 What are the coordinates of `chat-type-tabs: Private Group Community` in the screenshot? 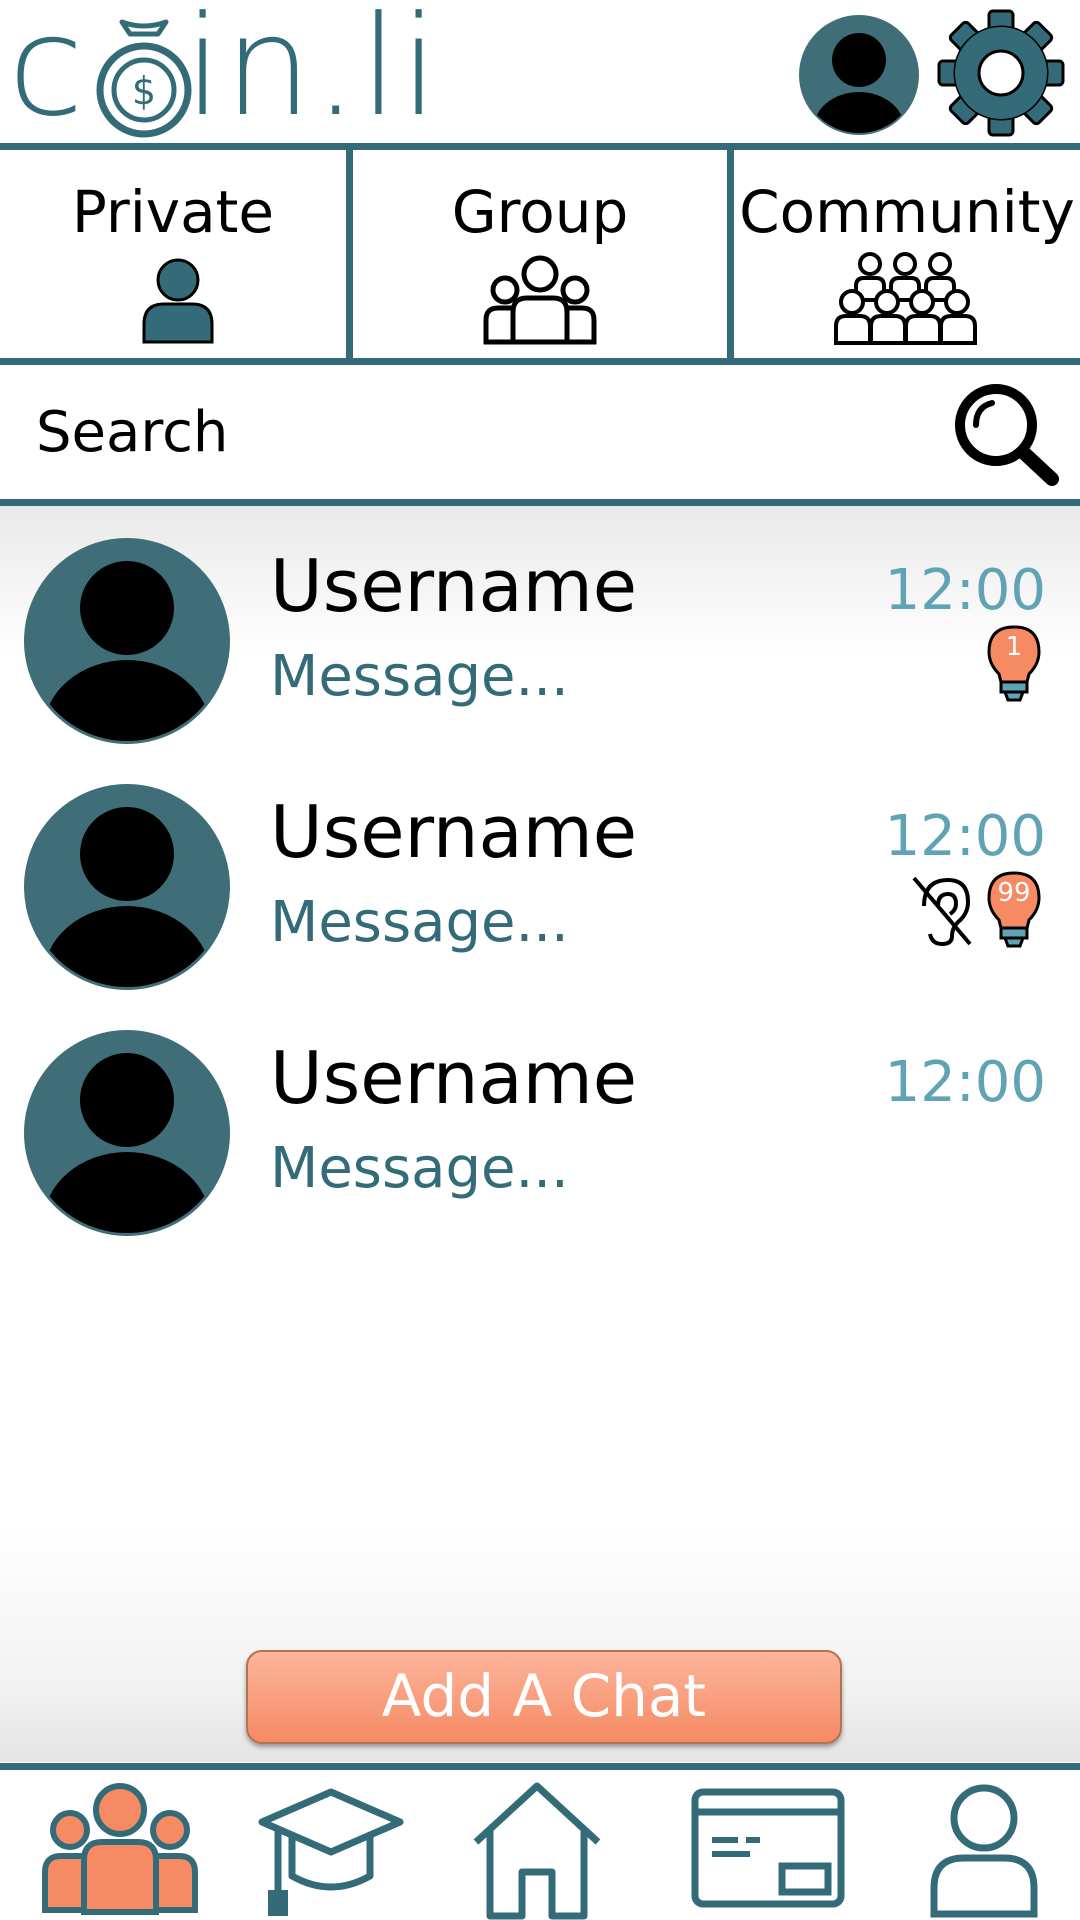 It's located at (540, 254).